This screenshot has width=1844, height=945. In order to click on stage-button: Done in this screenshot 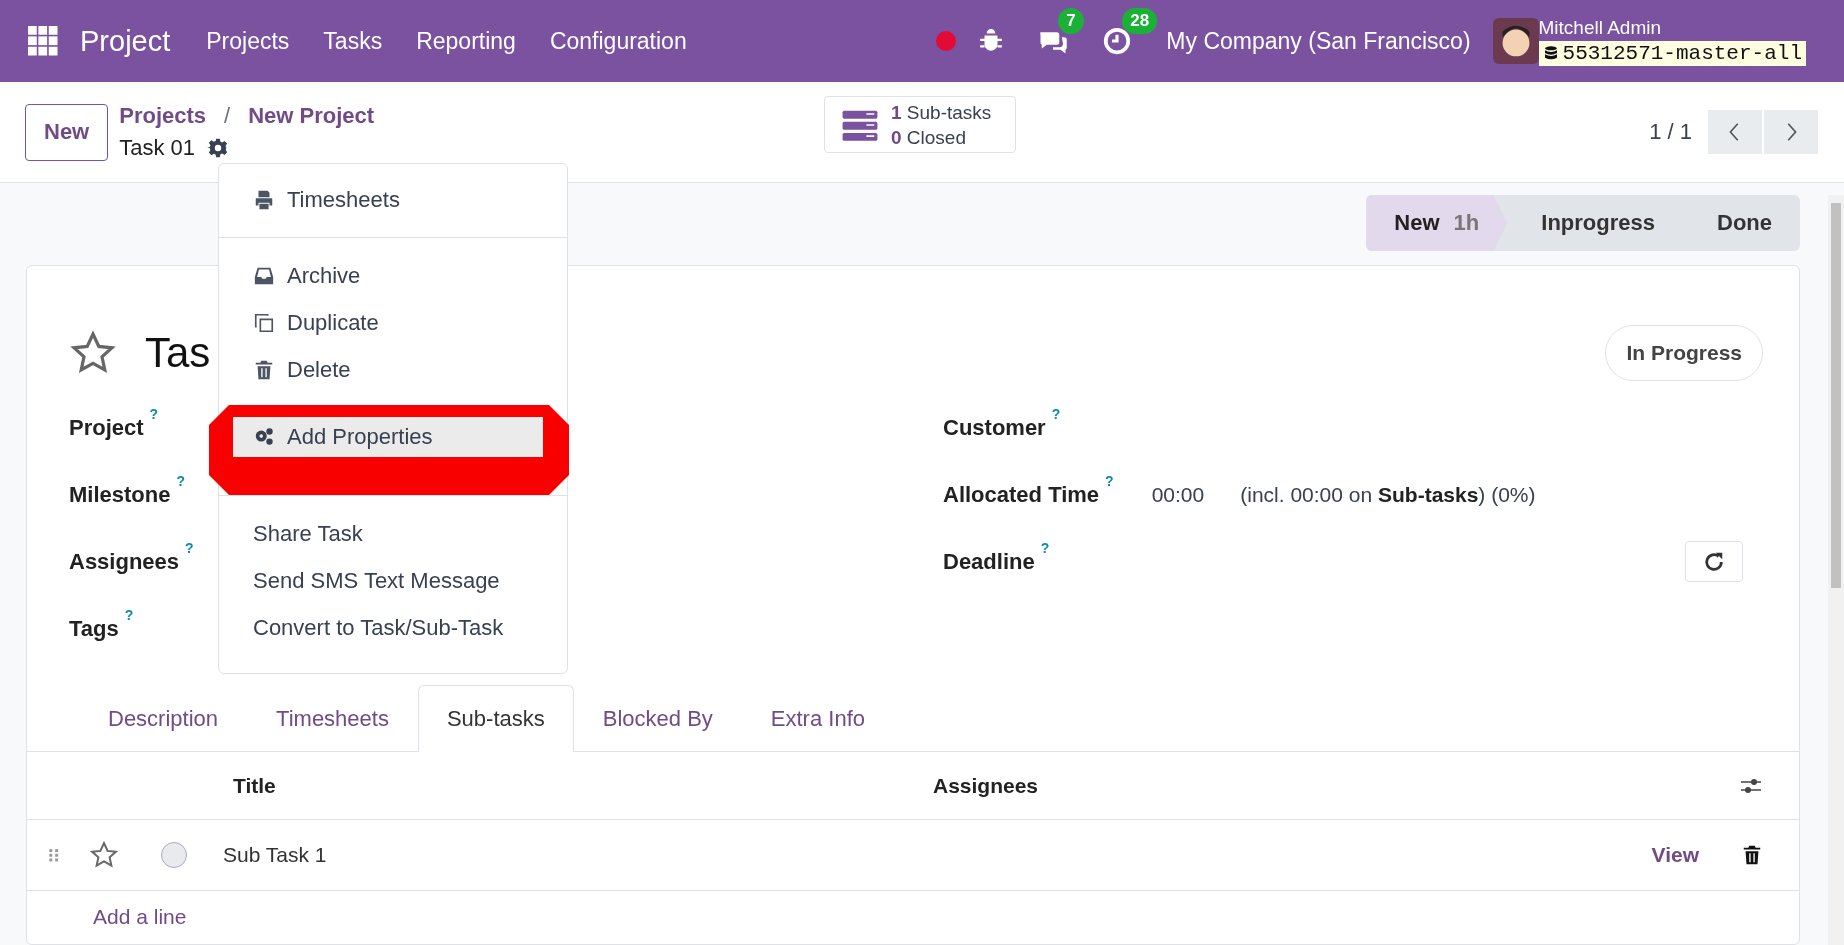, I will do `click(1741, 223)`.